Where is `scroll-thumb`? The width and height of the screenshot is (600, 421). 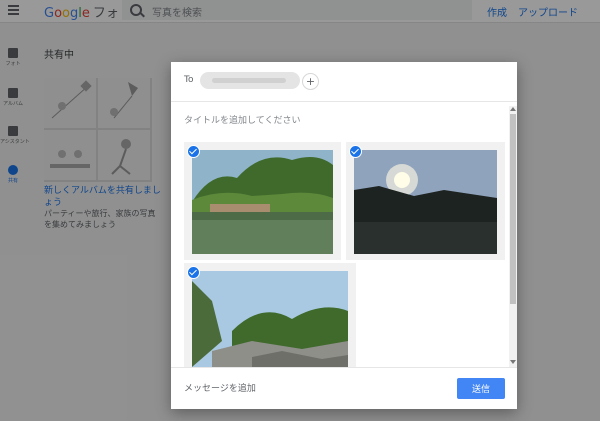 scroll-thumb is located at coordinates (513, 209).